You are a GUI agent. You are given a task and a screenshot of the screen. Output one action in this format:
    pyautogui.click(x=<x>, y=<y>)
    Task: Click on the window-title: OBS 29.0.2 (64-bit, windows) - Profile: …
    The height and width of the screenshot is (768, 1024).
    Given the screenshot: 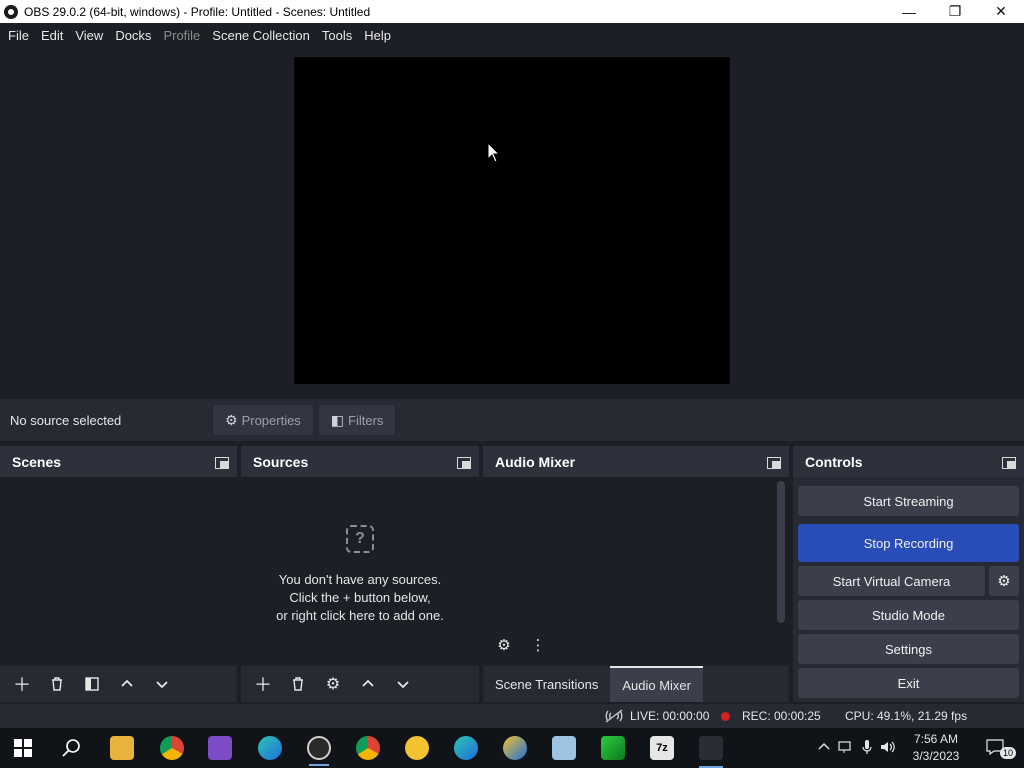 What is the action you would take?
    pyautogui.click(x=197, y=11)
    